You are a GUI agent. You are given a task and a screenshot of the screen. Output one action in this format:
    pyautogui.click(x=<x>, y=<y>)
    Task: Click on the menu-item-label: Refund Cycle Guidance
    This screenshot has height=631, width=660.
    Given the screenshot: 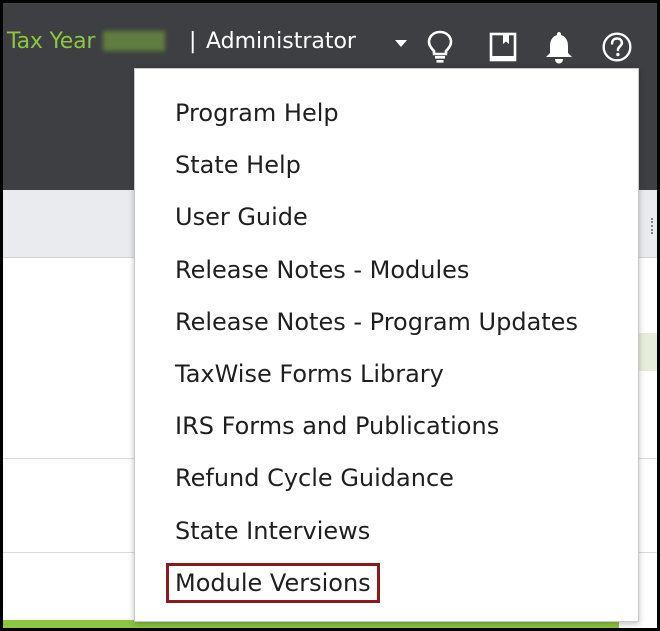 What is the action you would take?
    pyautogui.click(x=314, y=478)
    